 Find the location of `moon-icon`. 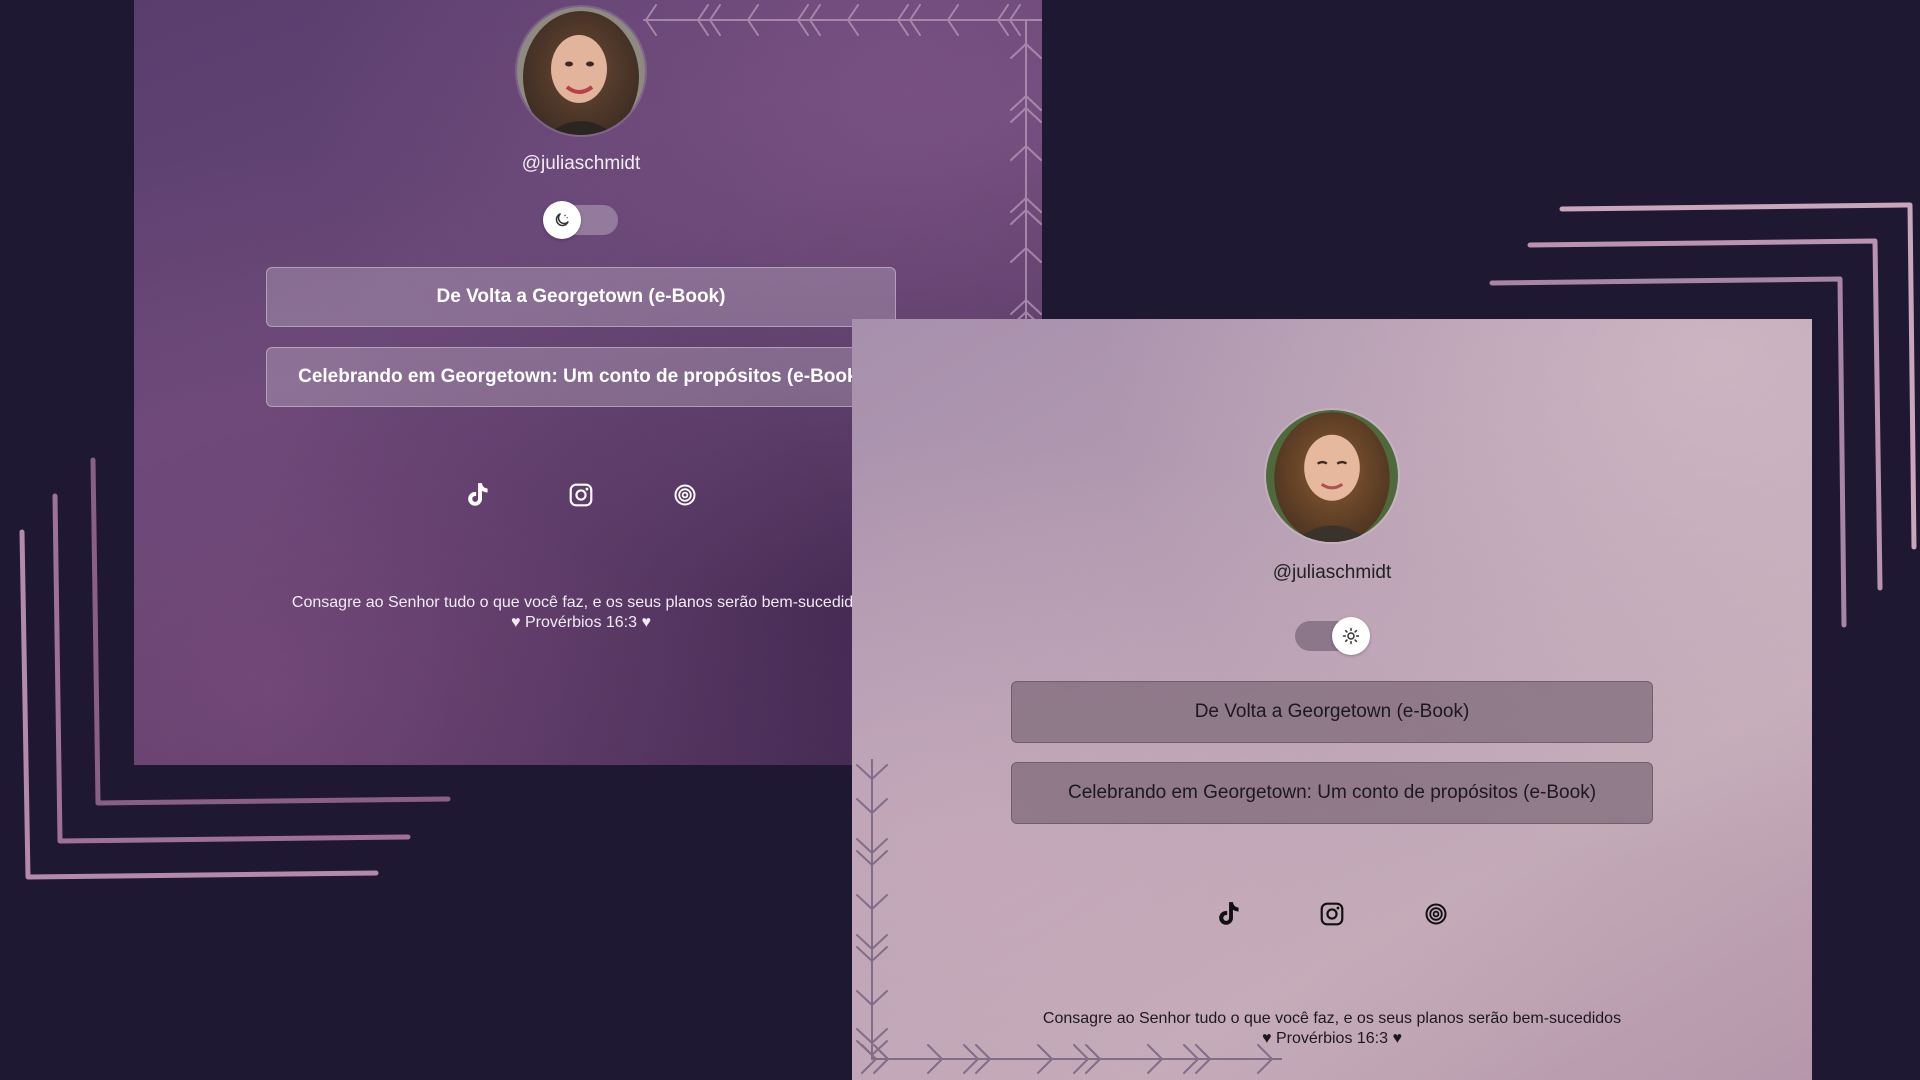

moon-icon is located at coordinates (562, 220).